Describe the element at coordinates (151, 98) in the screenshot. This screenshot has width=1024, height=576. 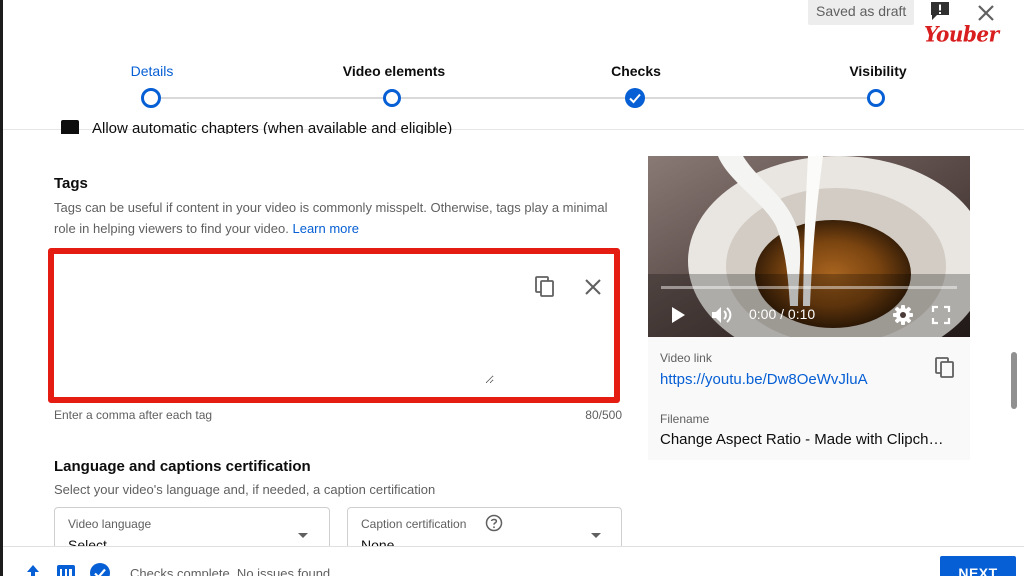
I see `step-details-dot` at that location.